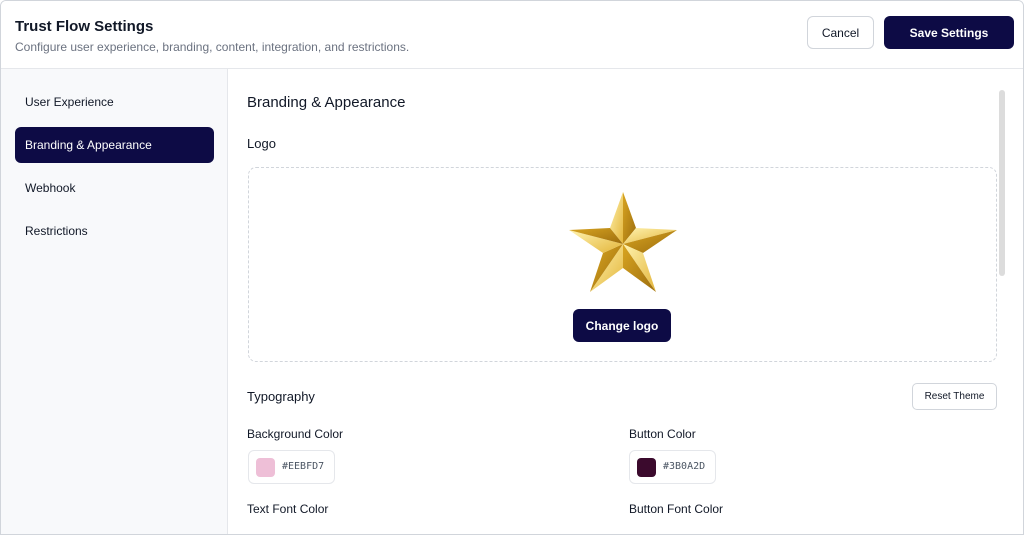 This screenshot has height=535, width=1024. Describe the element at coordinates (622, 325) in the screenshot. I see `change-logo-button: Change logo` at that location.